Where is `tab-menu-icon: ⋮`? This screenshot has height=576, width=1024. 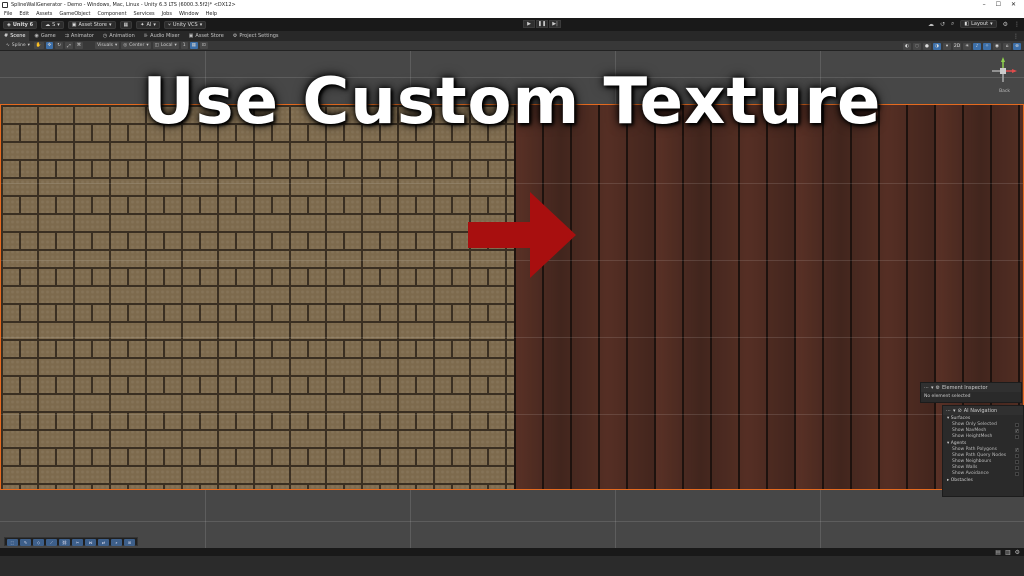 tab-menu-icon: ⋮ is located at coordinates (1018, 36).